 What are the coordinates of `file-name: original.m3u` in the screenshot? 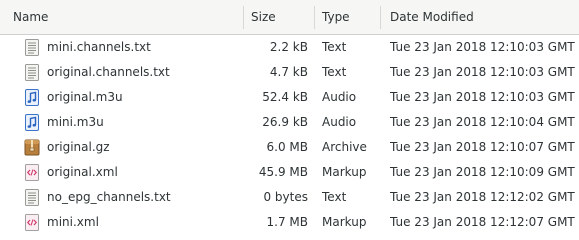 It's located at (85, 97).